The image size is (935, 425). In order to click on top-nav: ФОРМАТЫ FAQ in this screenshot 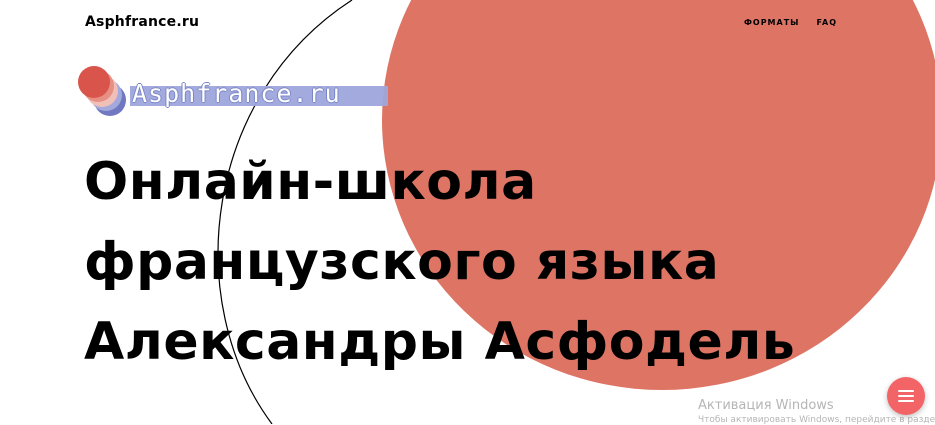, I will do `click(790, 22)`.